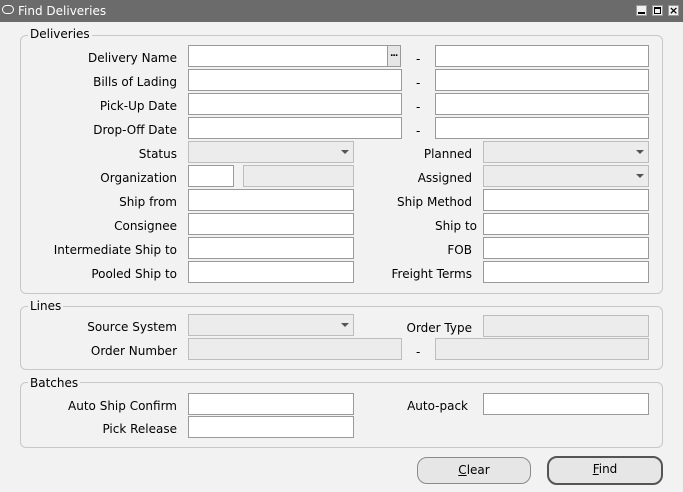  What do you see at coordinates (135, 82) in the screenshot?
I see `bills-of-lading-label: Bills of Lading` at bounding box center [135, 82].